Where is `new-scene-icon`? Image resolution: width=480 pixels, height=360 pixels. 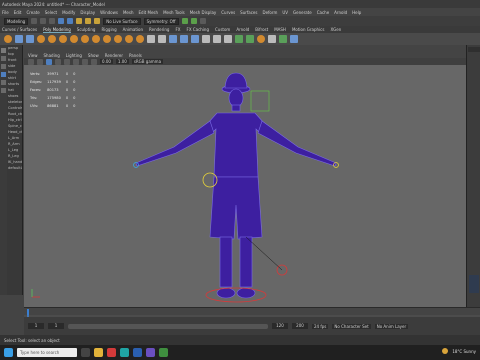
new-scene-icon is located at coordinates (34, 21).